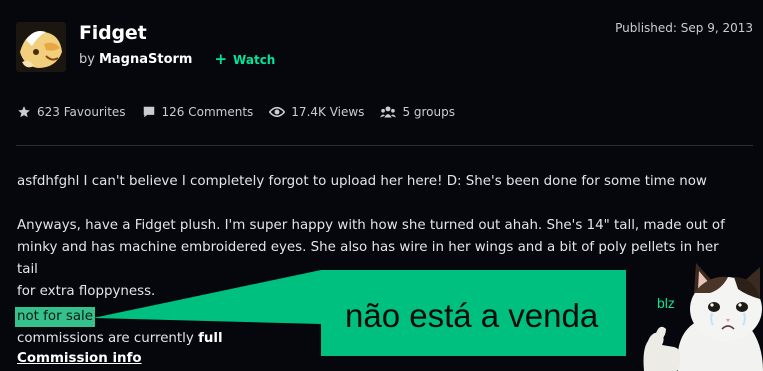  I want to click on star-icon, so click(24, 112).